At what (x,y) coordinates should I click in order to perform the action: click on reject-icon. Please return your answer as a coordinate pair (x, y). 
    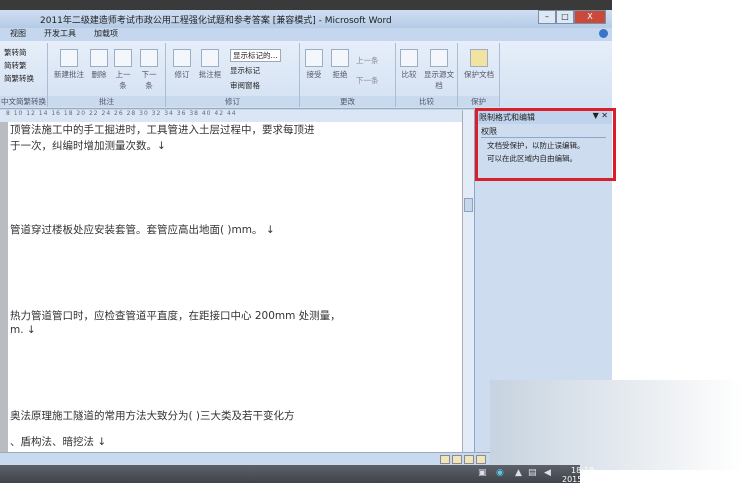
    Looking at the image, I should click on (340, 58).